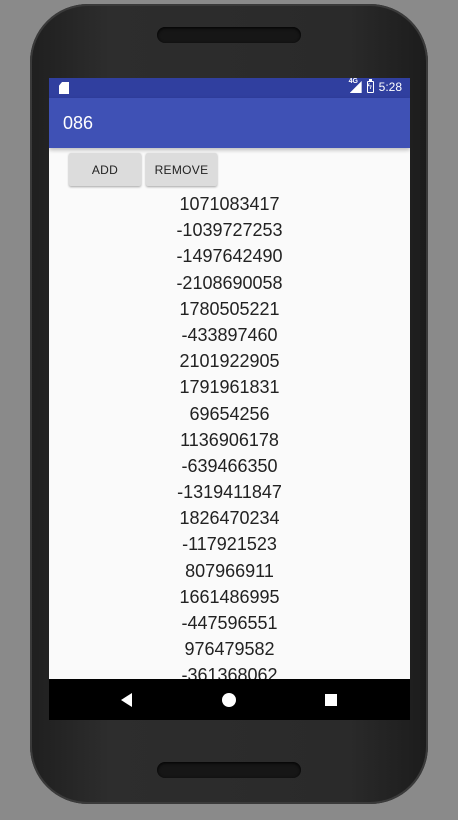  What do you see at coordinates (229, 672) in the screenshot?
I see `list-item: -361368062` at bounding box center [229, 672].